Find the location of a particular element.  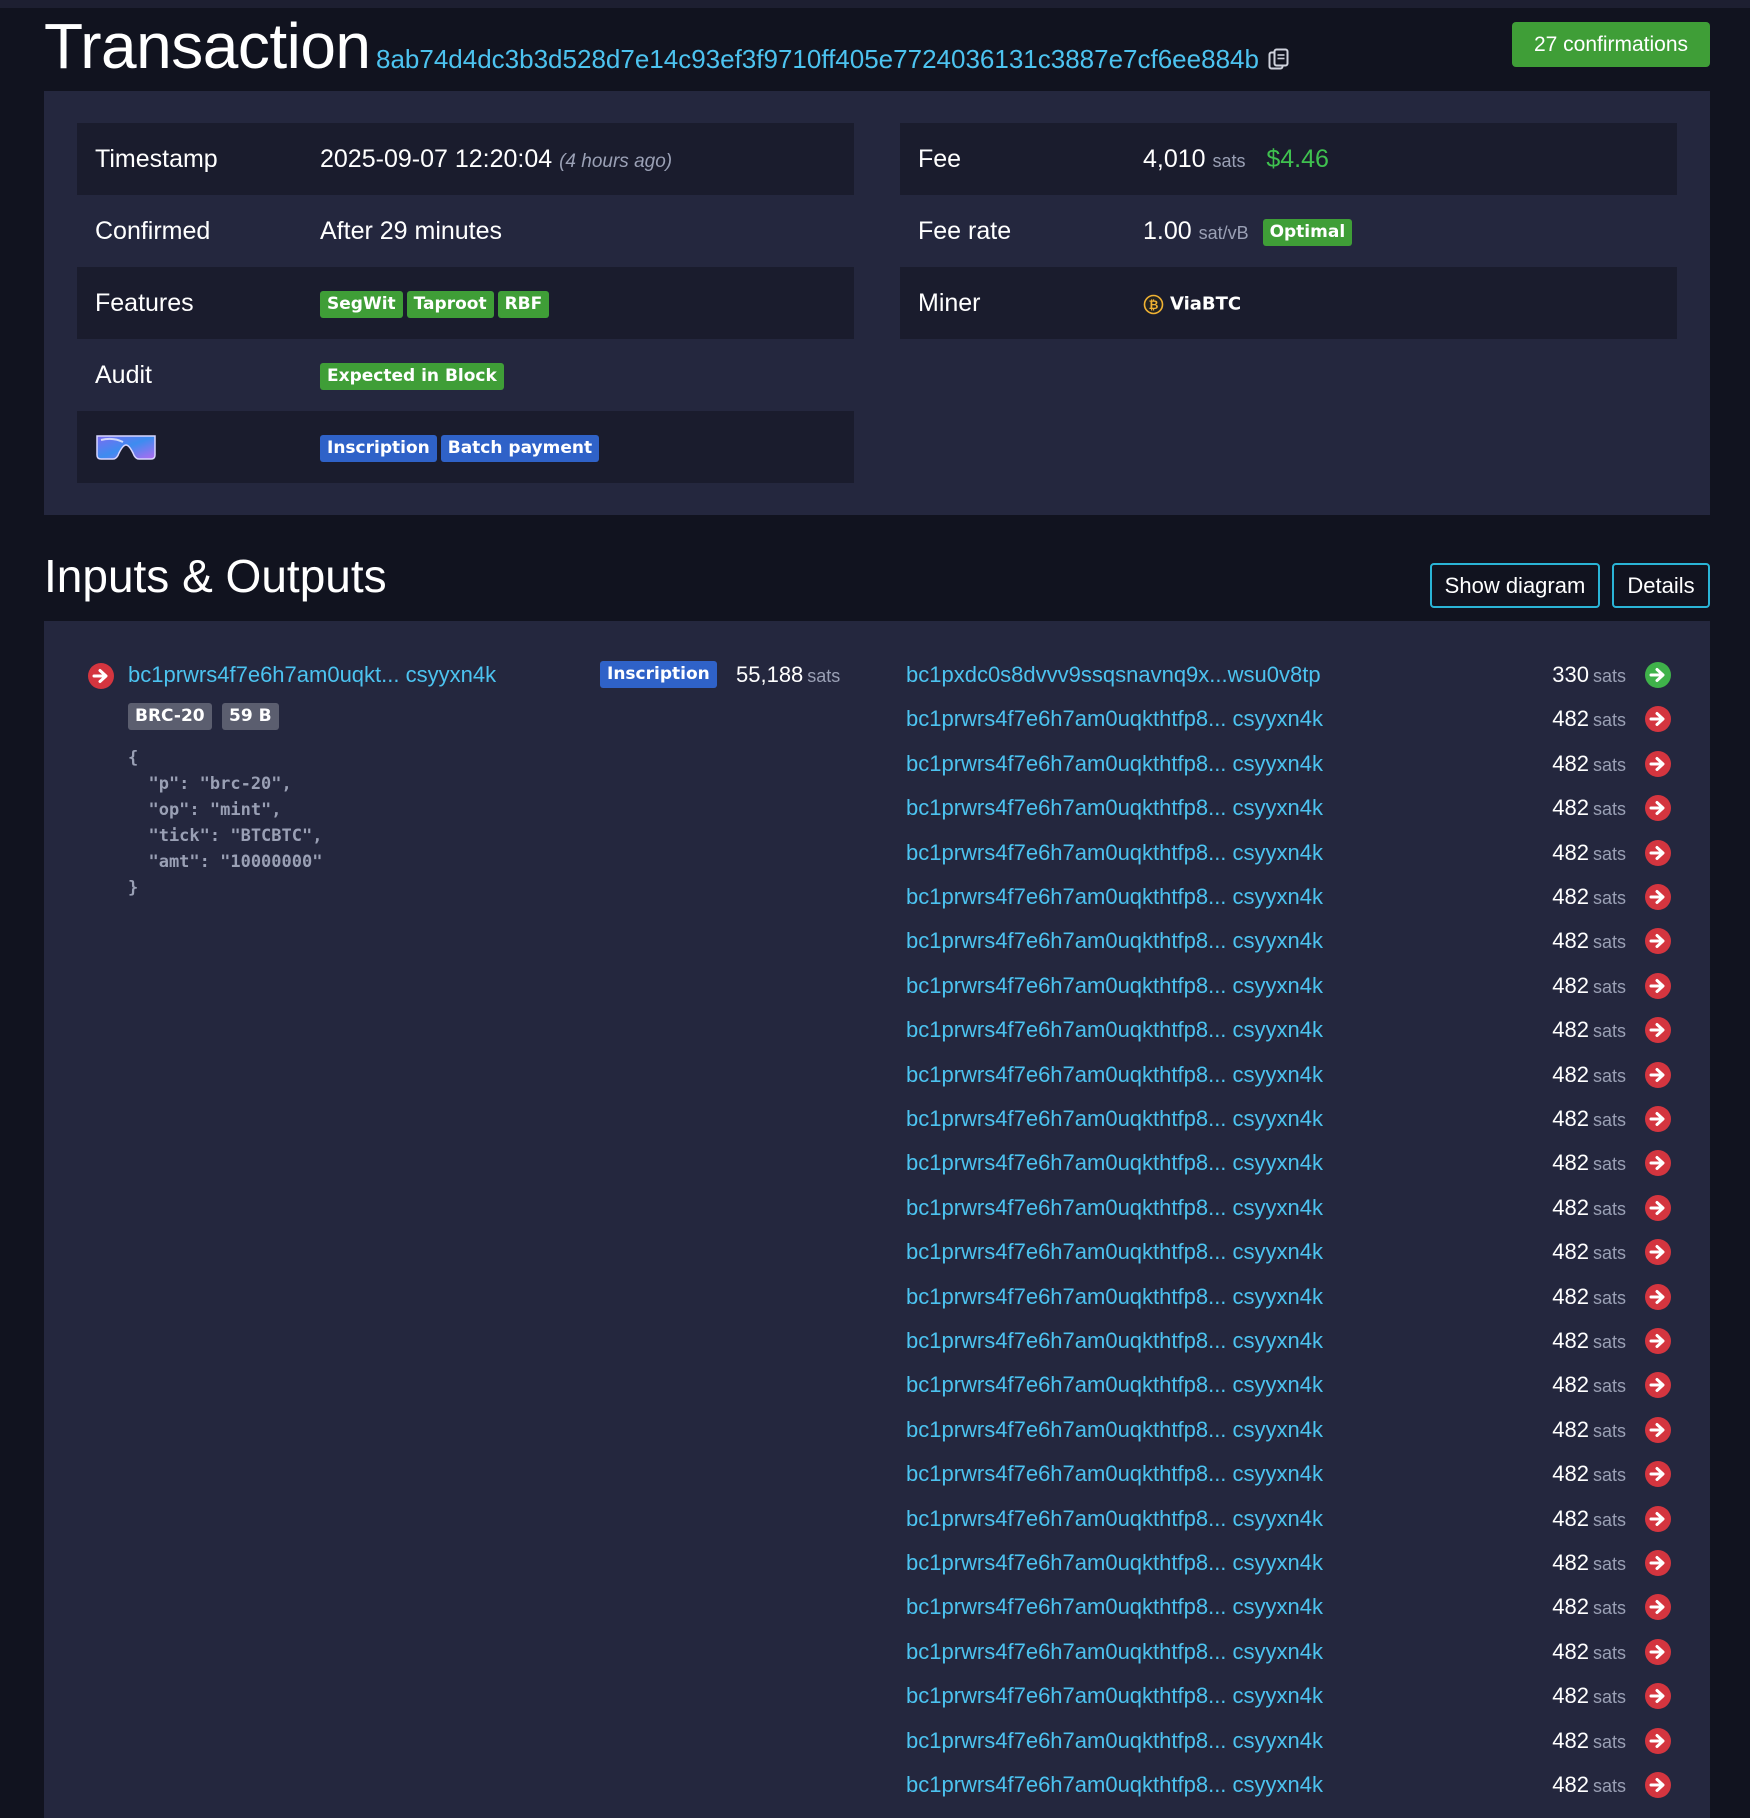

miner-value: ₿ ViaBTC is located at coordinates (1192, 303).